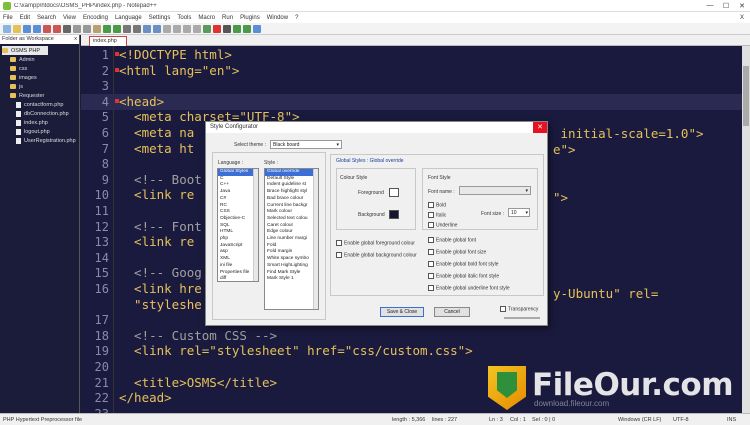  Describe the element at coordinates (710, 5) in the screenshot. I see `minimize-button: —` at that location.